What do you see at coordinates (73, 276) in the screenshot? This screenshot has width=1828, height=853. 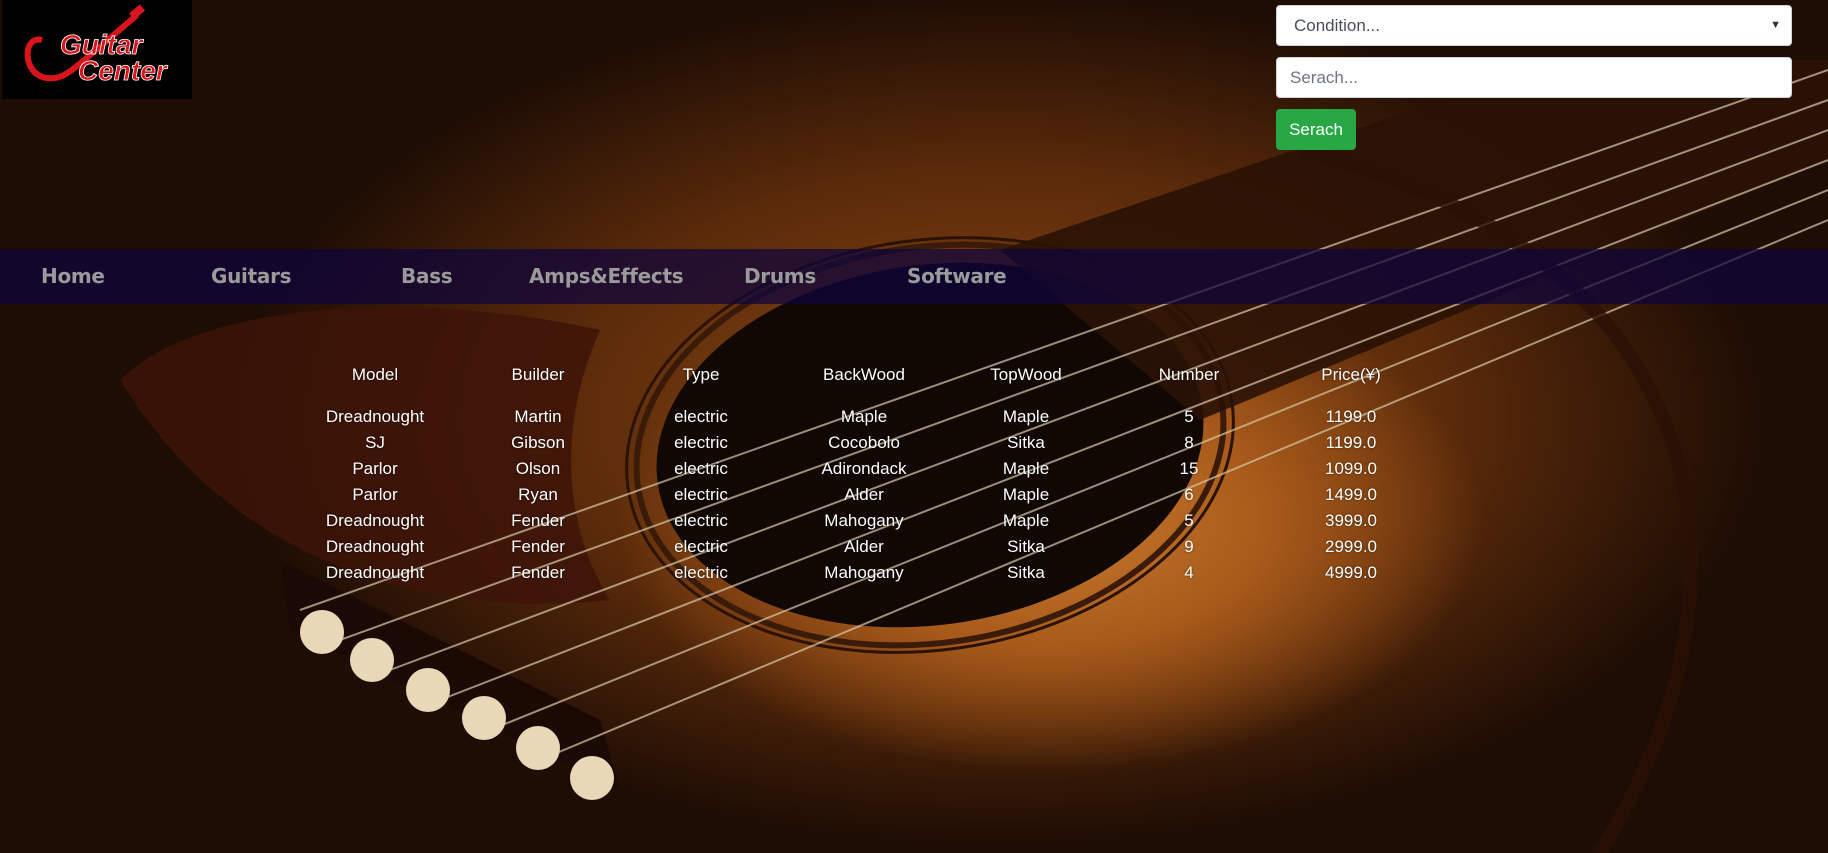 I see `nav-item-home: Home` at bounding box center [73, 276].